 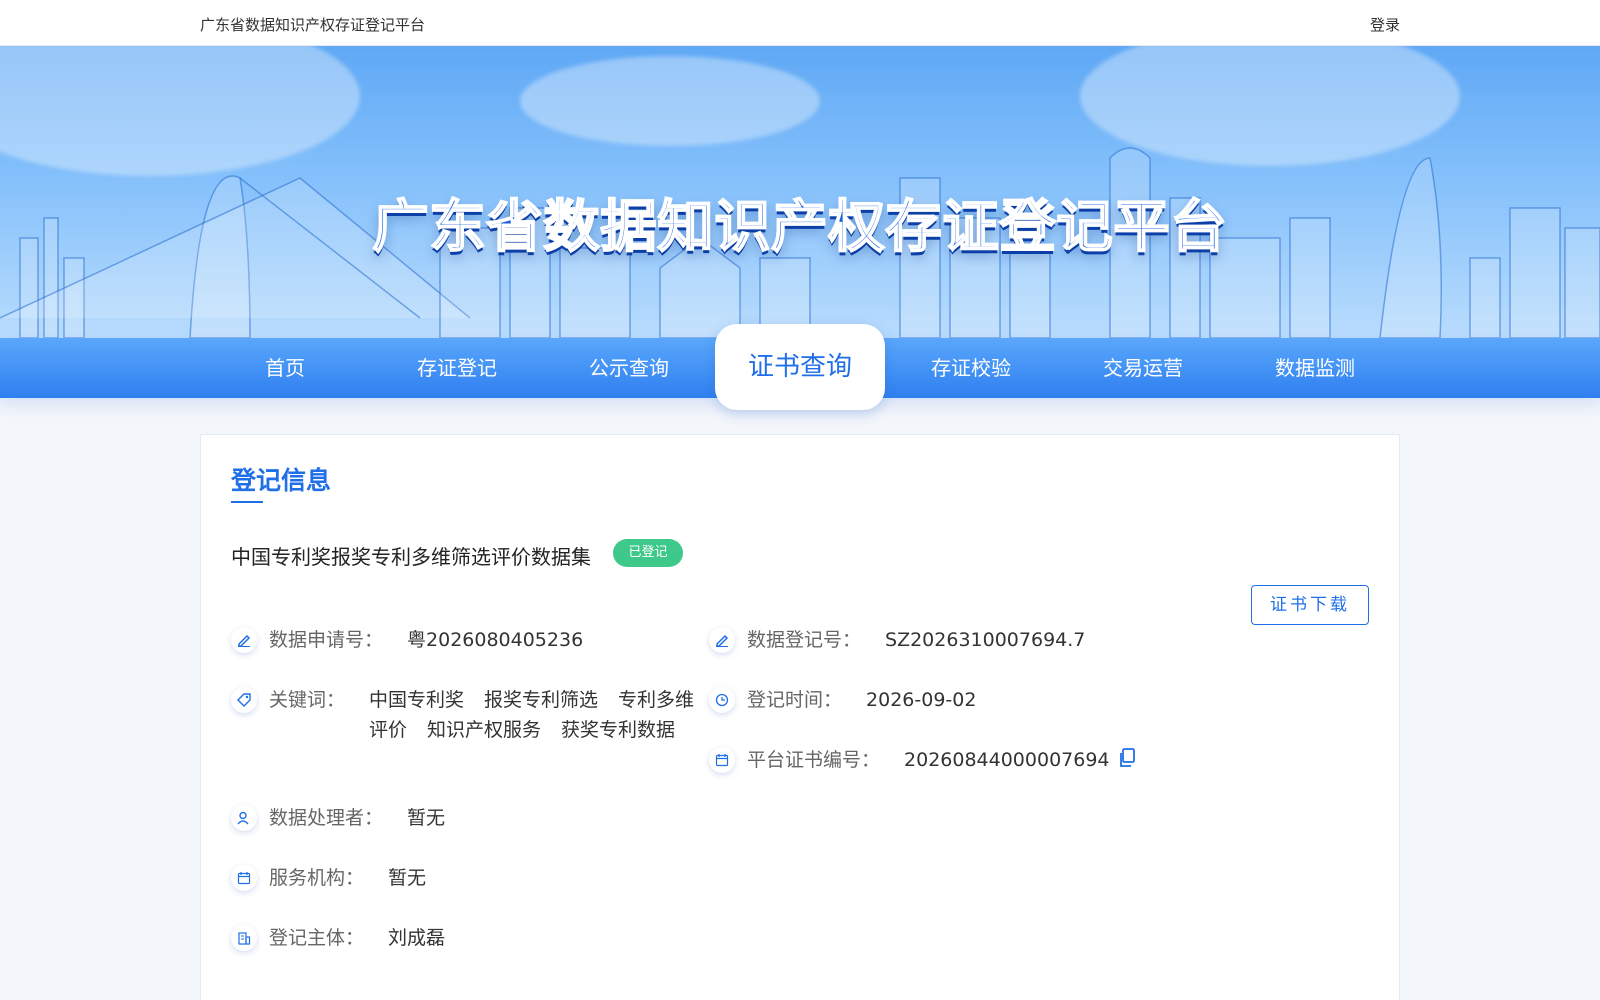 I want to click on field-application-no: 数据申请号： 粤2026080405236, so click(x=407, y=640).